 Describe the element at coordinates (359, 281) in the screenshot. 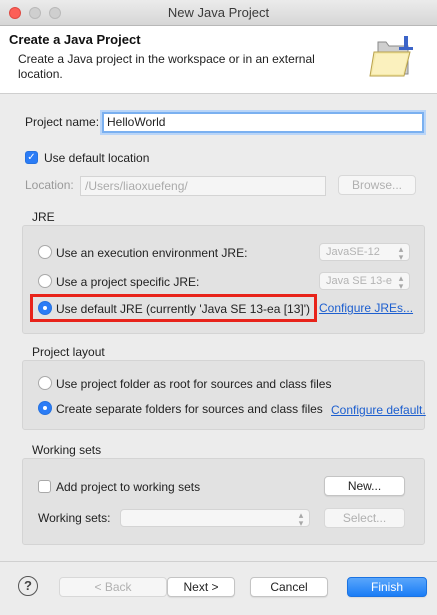

I see `project-specific-jre-select-value: Java SE 13-e` at that location.